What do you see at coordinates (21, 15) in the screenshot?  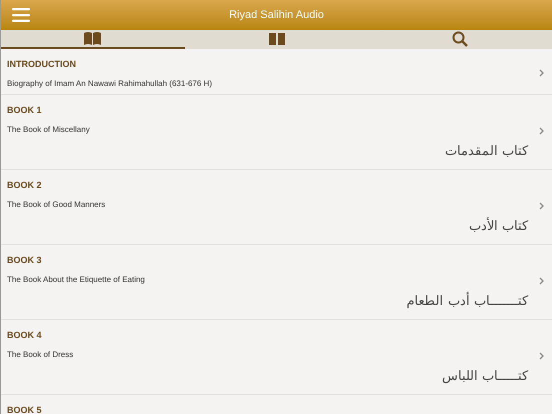 I see `menu-icon` at bounding box center [21, 15].